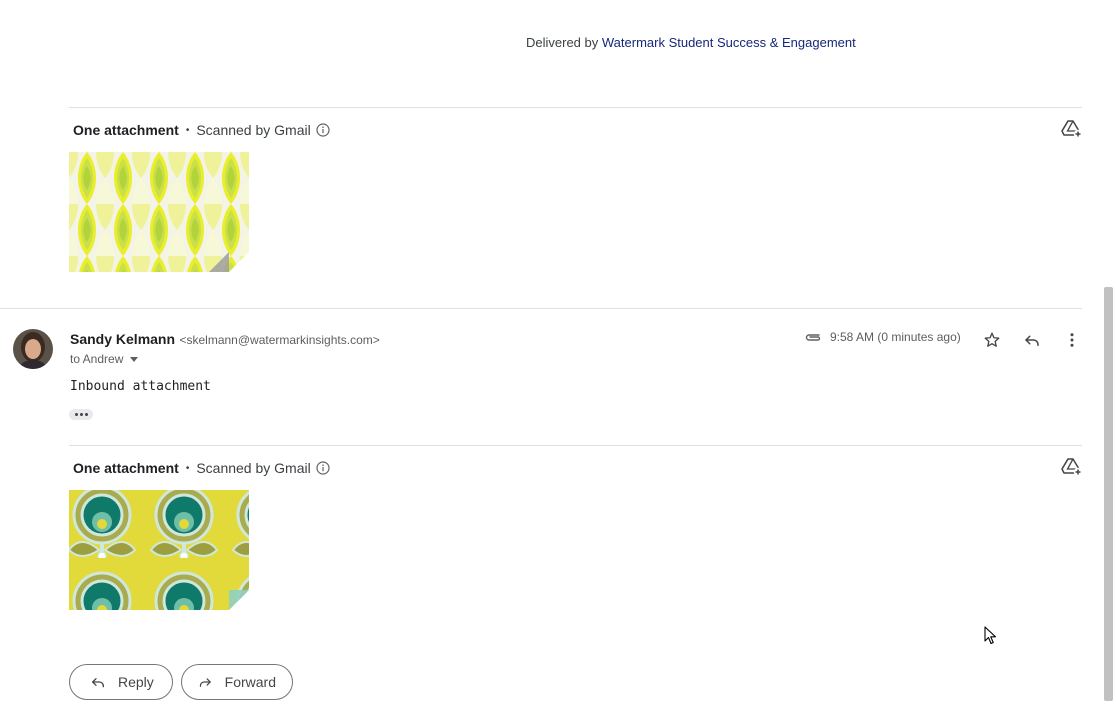  I want to click on sender-name: Sandy Kelmann, so click(122, 339).